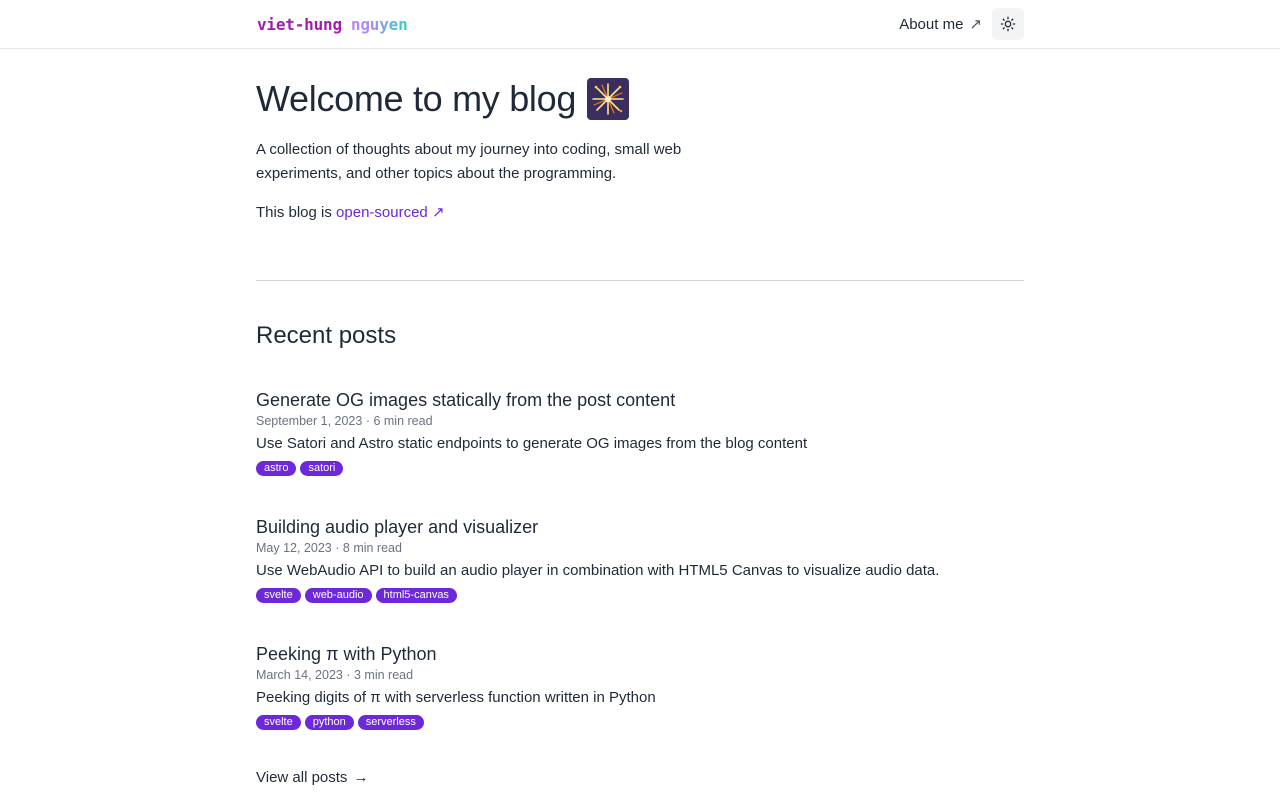  What do you see at coordinates (403, 421) in the screenshot?
I see `post-read-time: 6 min read` at bounding box center [403, 421].